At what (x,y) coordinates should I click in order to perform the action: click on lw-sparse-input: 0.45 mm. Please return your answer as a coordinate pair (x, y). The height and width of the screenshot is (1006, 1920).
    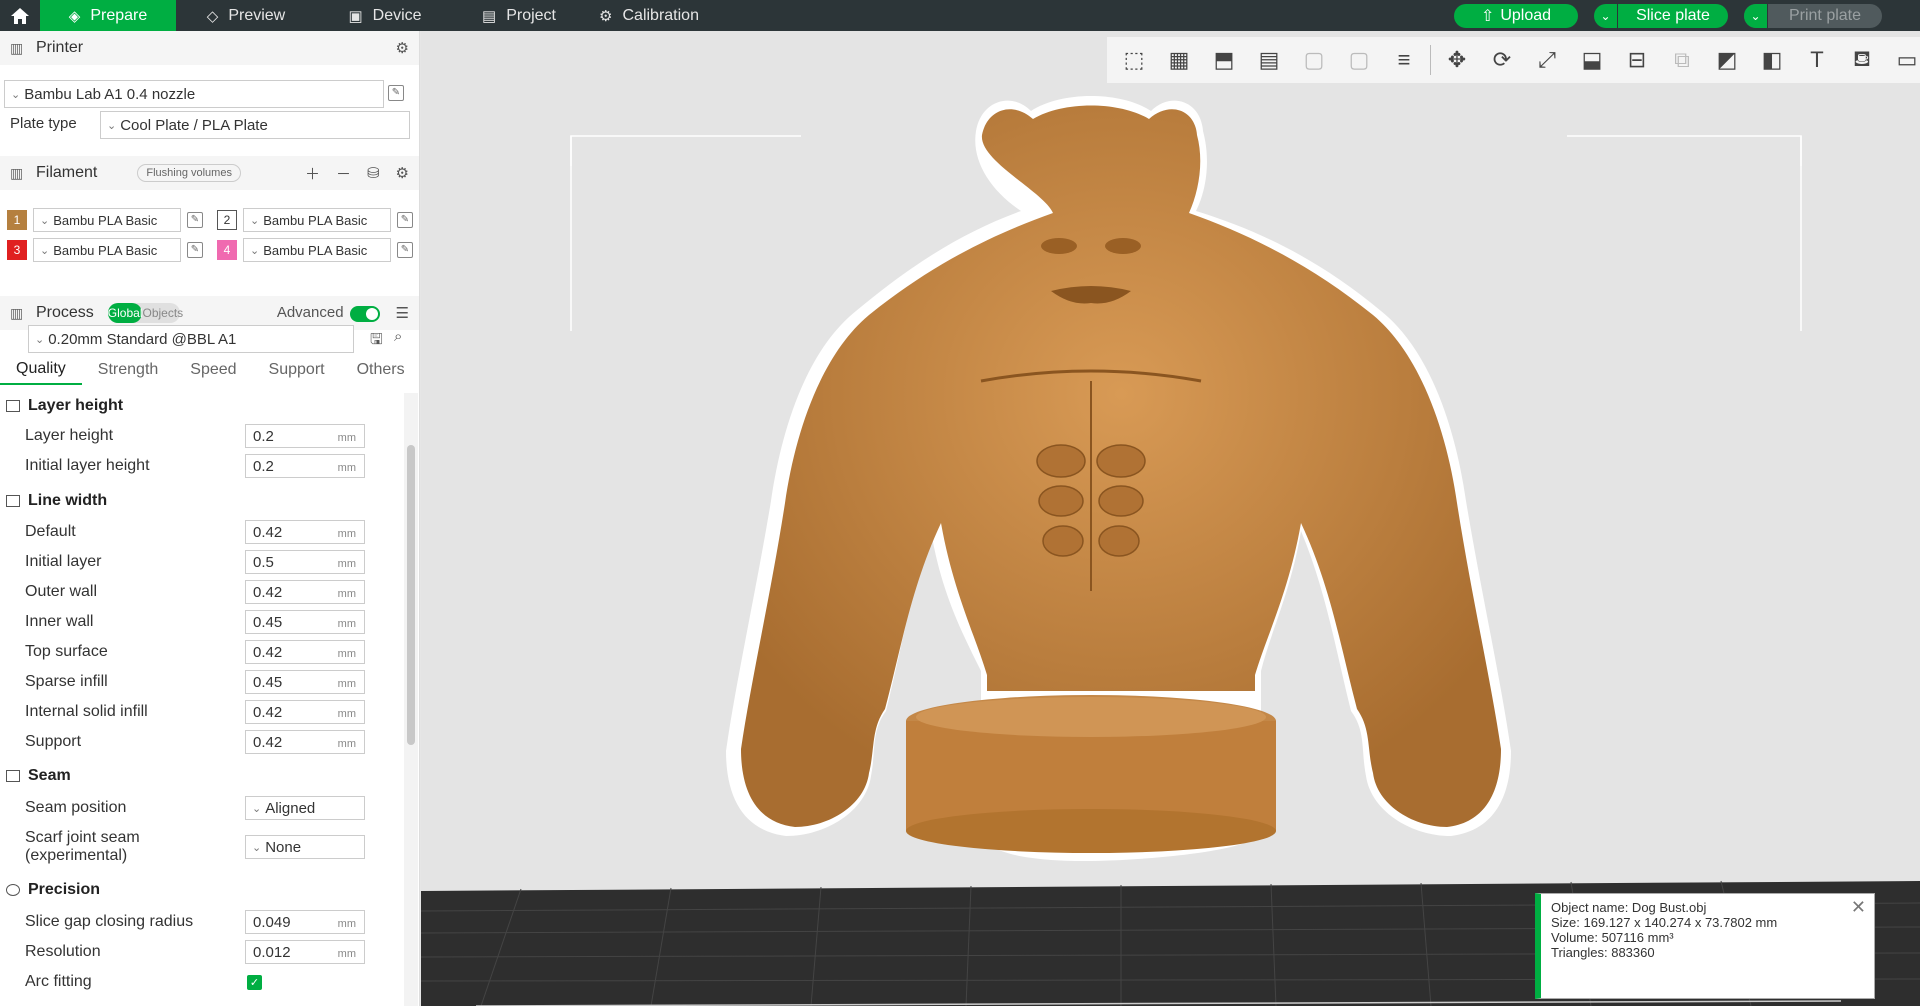
    Looking at the image, I should click on (305, 682).